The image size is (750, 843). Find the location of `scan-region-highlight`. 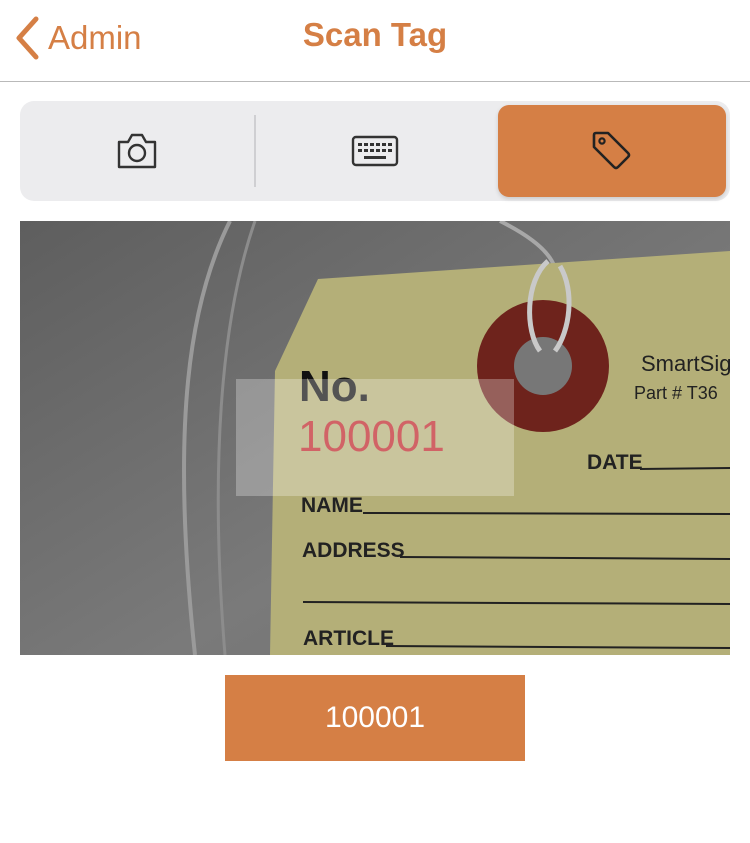

scan-region-highlight is located at coordinates (375, 437).